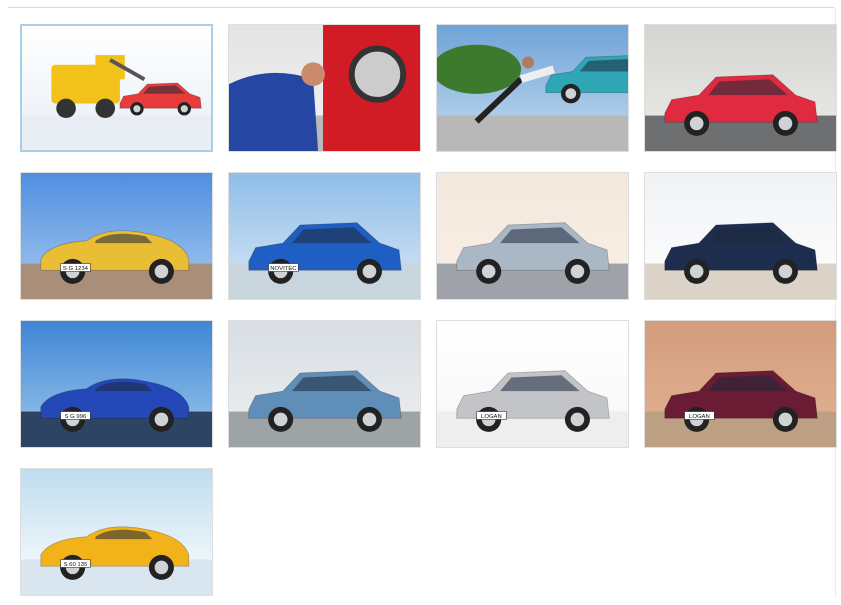 This screenshot has height=605, width=841. I want to click on gallery-thumbnail-blue-sedan: NOVITEC, so click(324, 236).